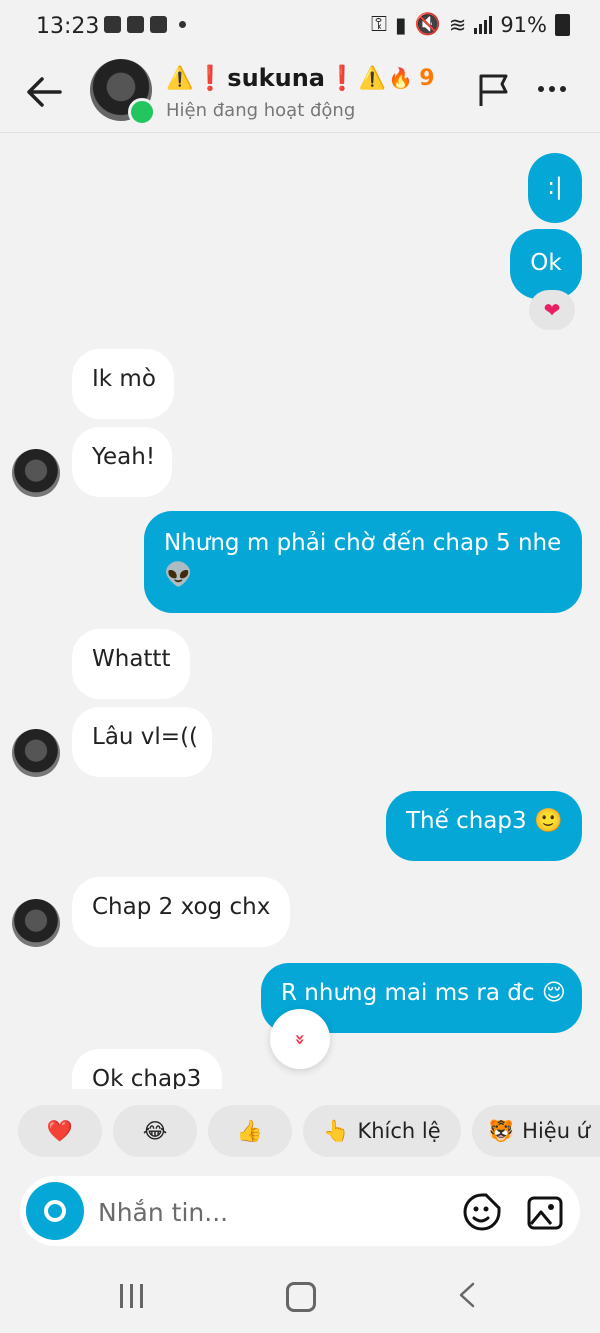 The height and width of the screenshot is (1333, 600). What do you see at coordinates (562, 24) in the screenshot?
I see `battery-icon` at bounding box center [562, 24].